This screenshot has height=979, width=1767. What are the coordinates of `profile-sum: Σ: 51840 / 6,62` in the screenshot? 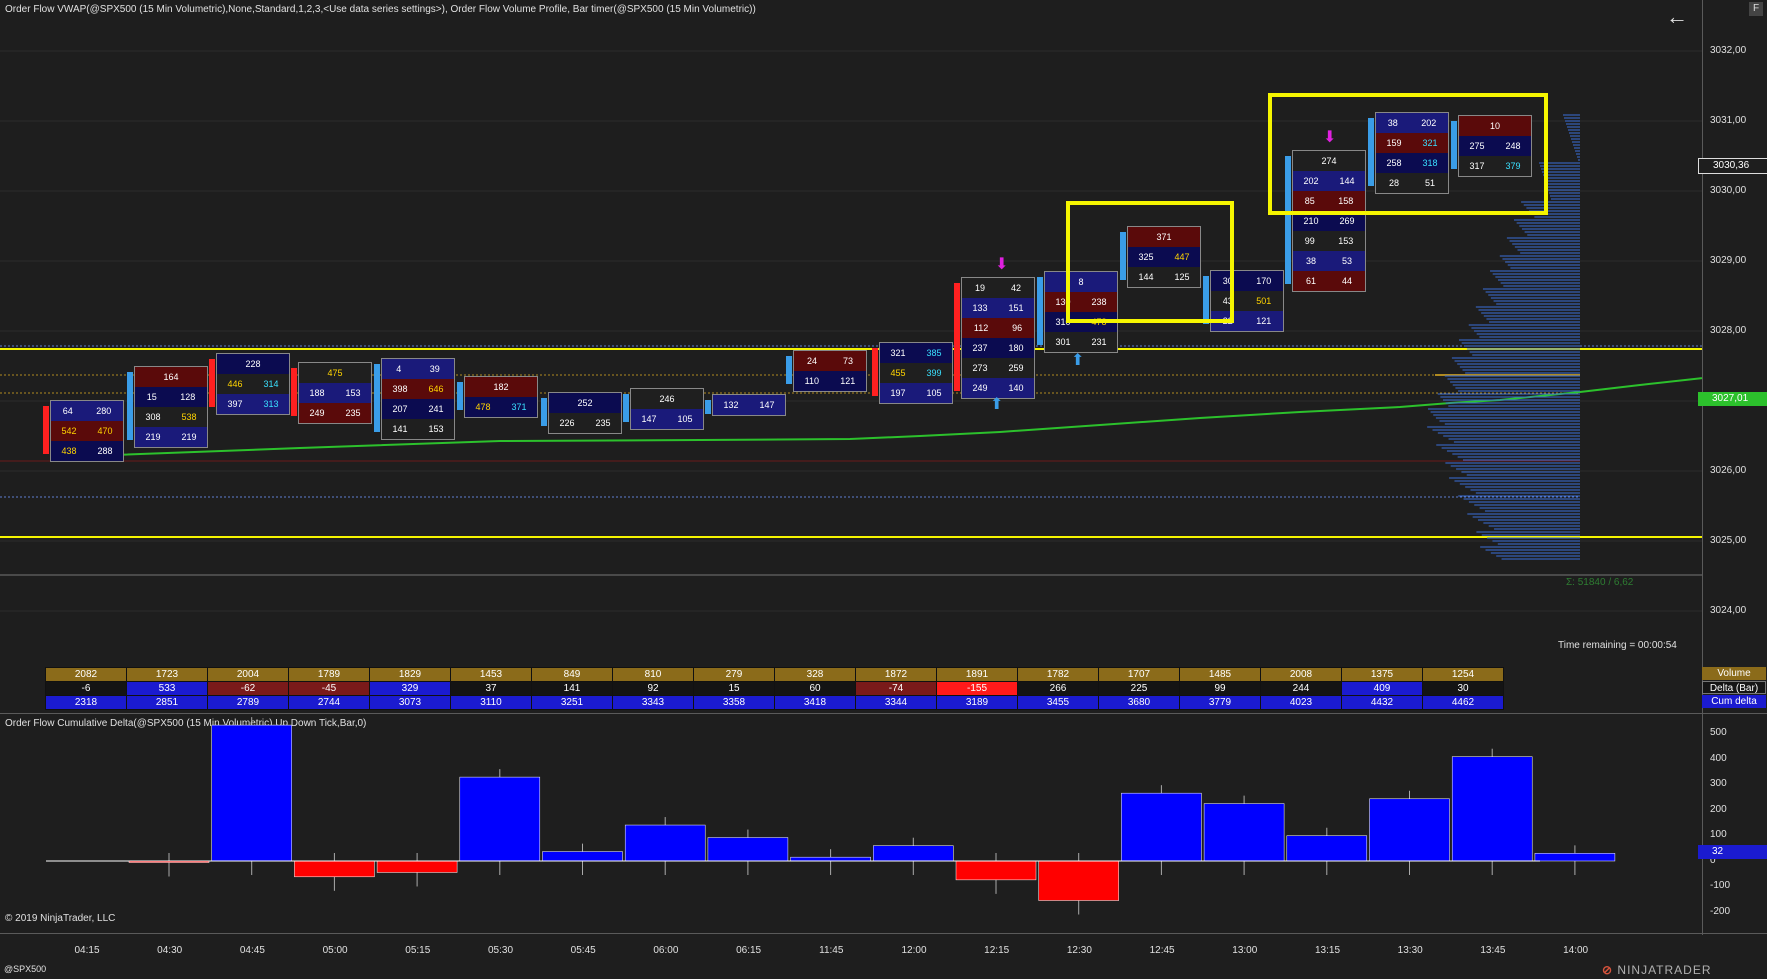 It's located at (1600, 582).